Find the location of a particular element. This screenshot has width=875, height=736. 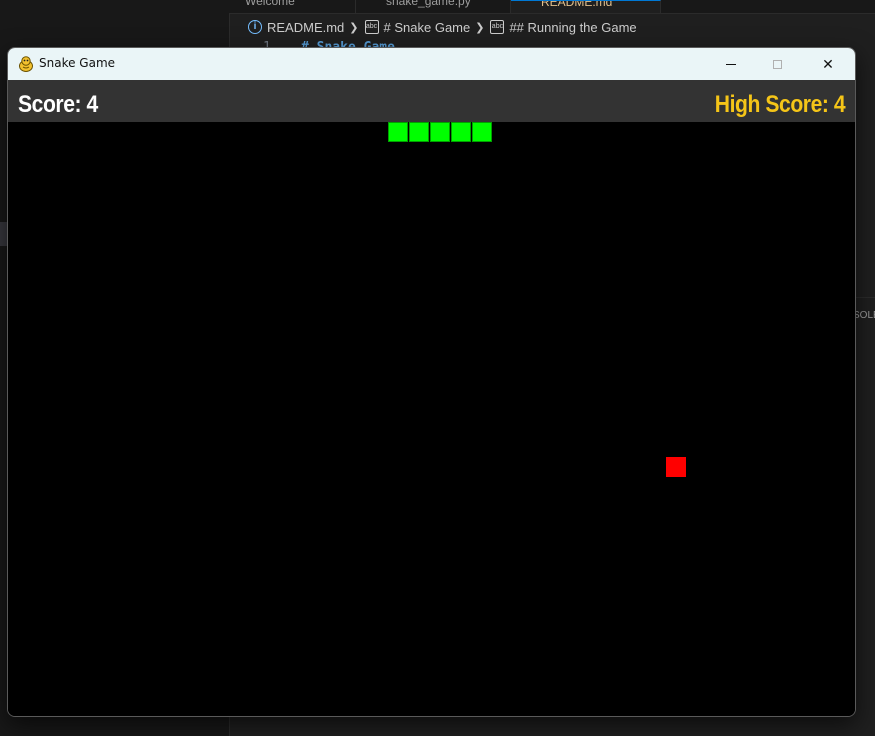

close-icon: ✕ is located at coordinates (828, 63).